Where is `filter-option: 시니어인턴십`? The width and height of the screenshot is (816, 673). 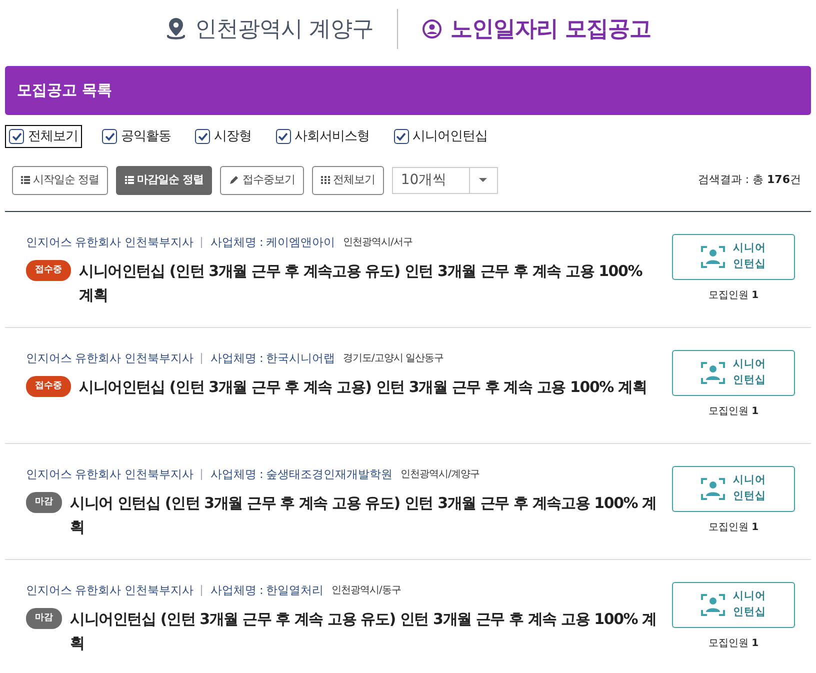 filter-option: 시니어인턴십 is located at coordinates (441, 136).